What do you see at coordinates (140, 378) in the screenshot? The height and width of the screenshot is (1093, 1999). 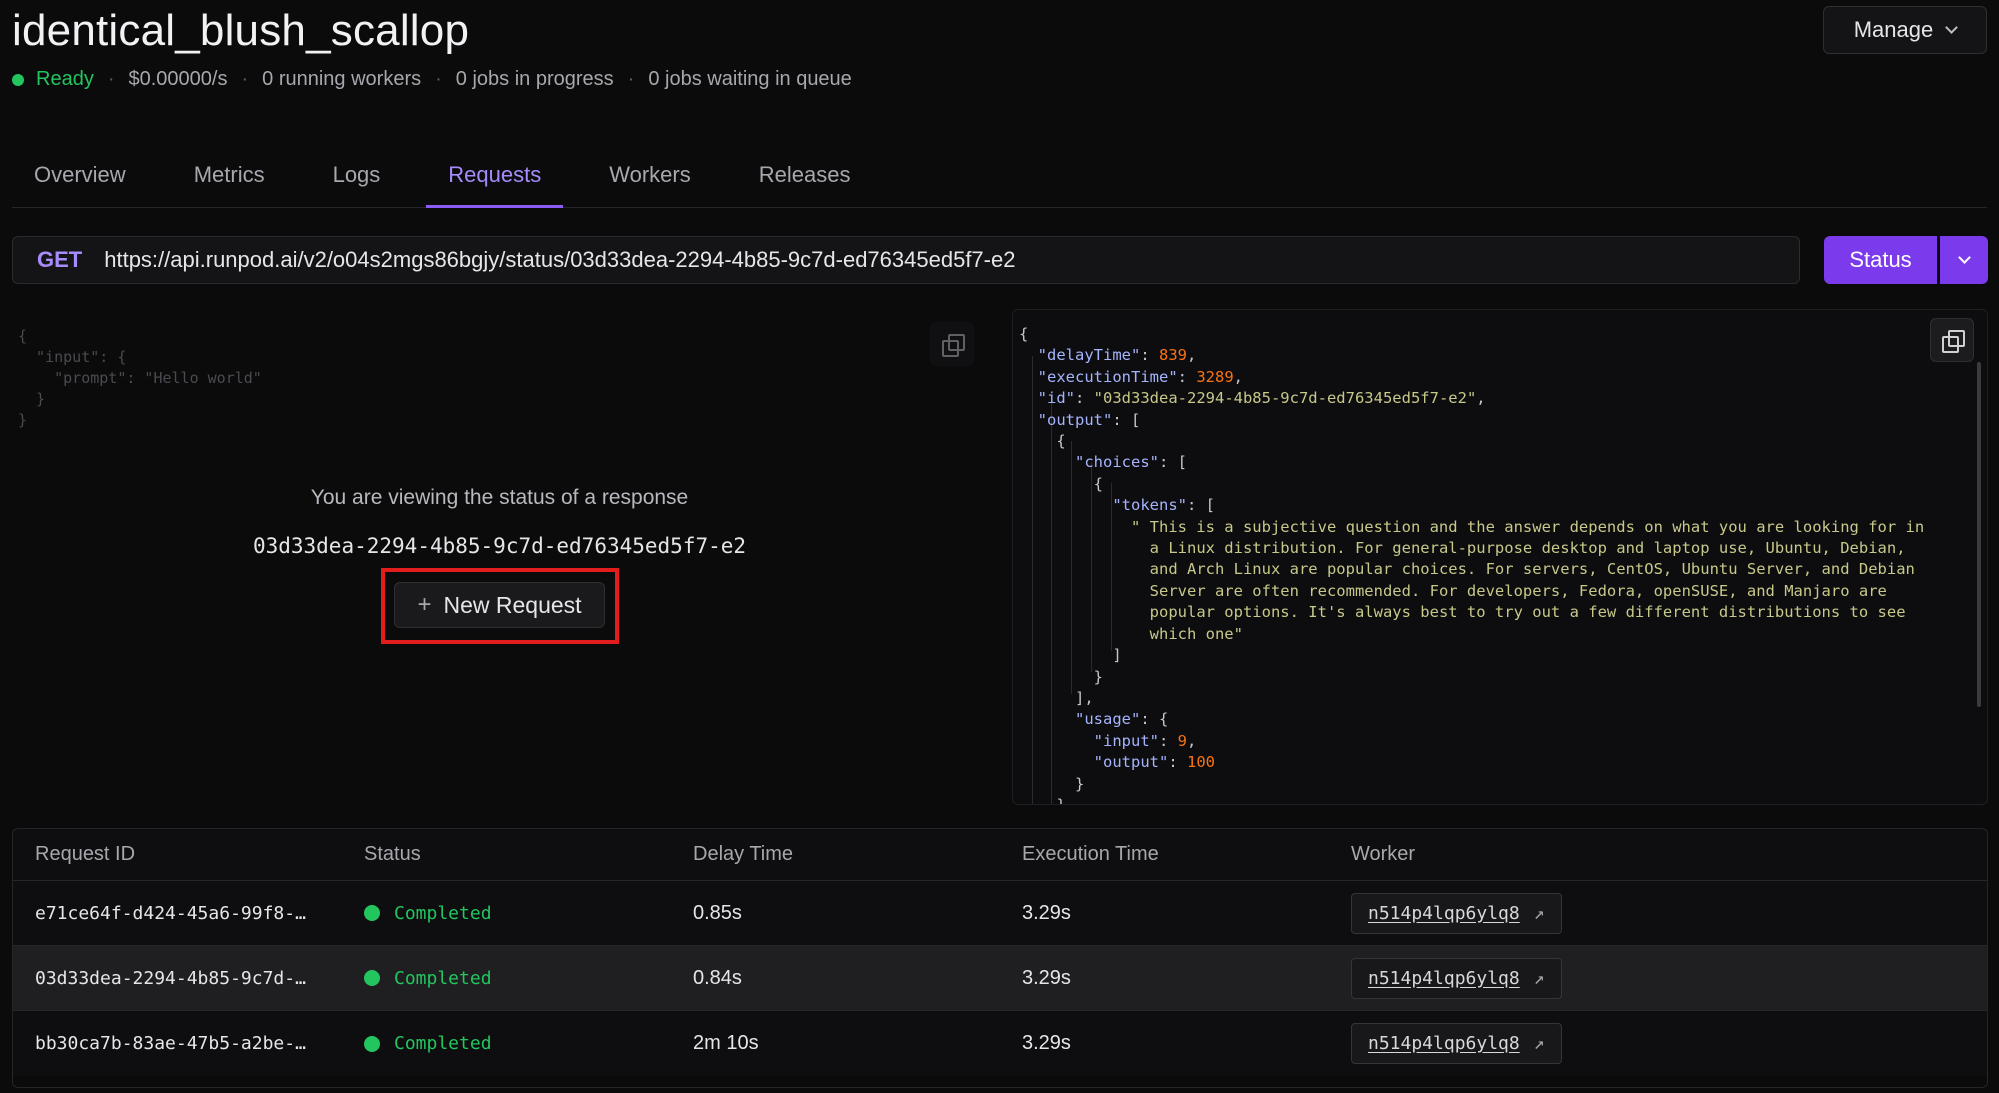 I see `input-json-editor: { "input": { "prompt": "Hello world" } }` at bounding box center [140, 378].